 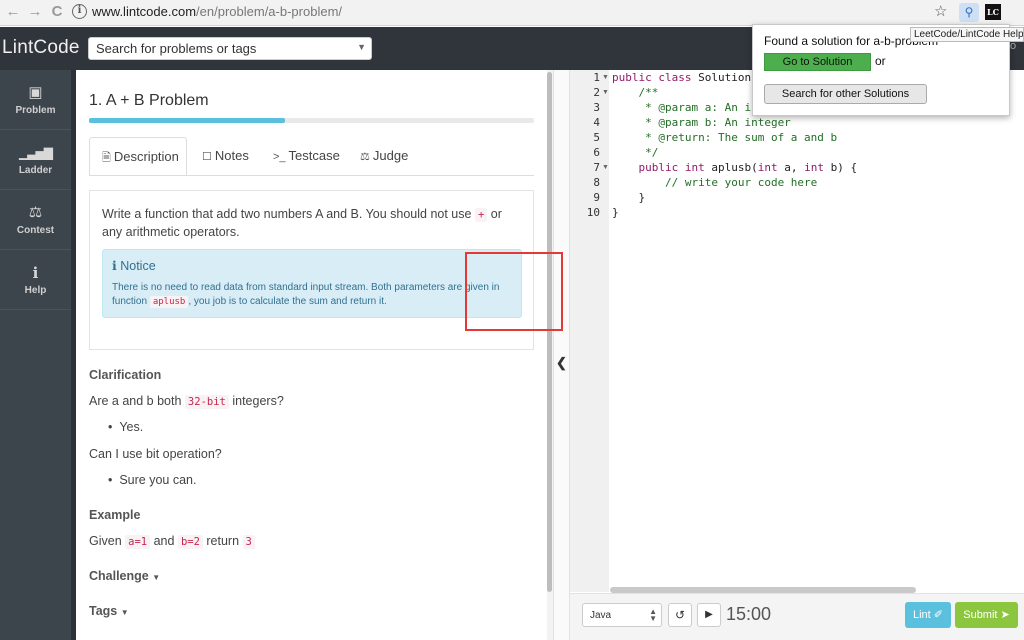 What do you see at coordinates (144, 11) in the screenshot?
I see `url-domain: www.lintcode.com` at bounding box center [144, 11].